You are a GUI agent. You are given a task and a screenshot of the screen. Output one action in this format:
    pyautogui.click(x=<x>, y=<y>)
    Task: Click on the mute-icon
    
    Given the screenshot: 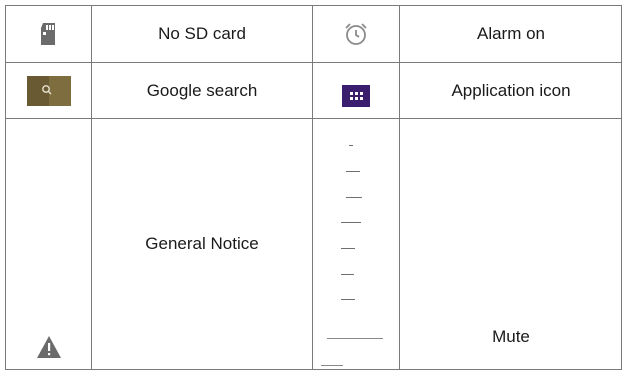 What is the action you would take?
    pyautogui.click(x=356, y=244)
    